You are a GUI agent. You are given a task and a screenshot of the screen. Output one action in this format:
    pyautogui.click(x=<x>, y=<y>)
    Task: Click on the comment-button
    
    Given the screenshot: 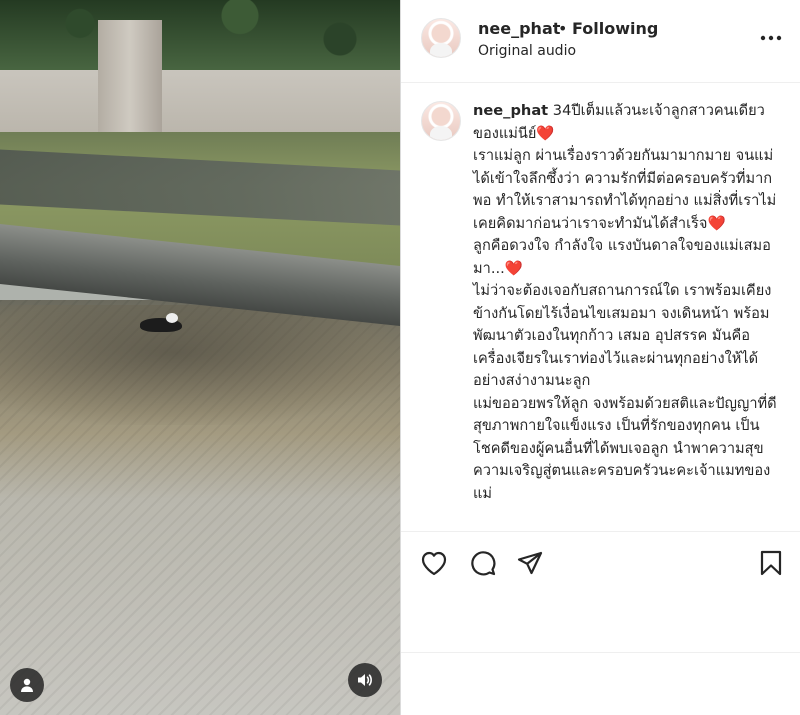 What is the action you would take?
    pyautogui.click(x=483, y=563)
    